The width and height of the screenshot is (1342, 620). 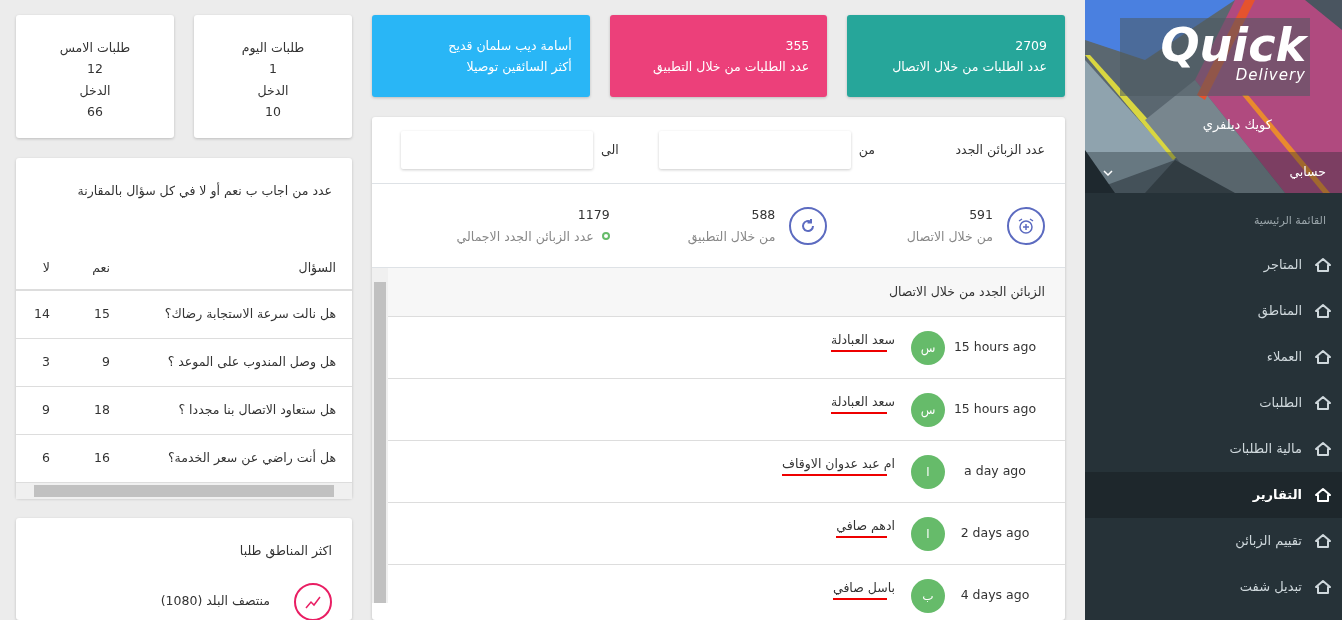 I want to click on sidebar-item: تبديل شفت, so click(x=1213, y=586).